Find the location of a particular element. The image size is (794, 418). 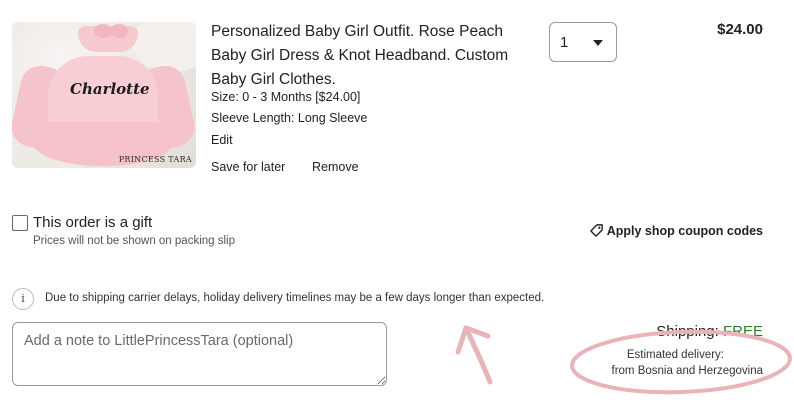

estimated-delivery-from: from Bosnia and Herzegovina is located at coordinates (687, 371).